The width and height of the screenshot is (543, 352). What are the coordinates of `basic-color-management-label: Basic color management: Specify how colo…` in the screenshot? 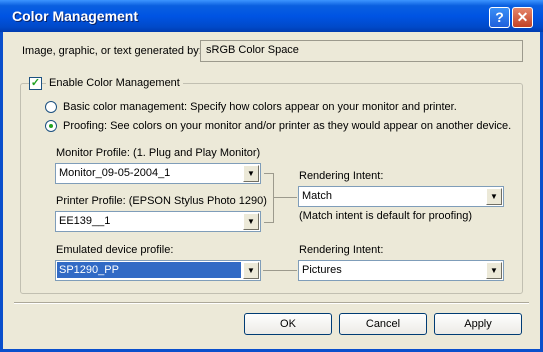 It's located at (260, 107).